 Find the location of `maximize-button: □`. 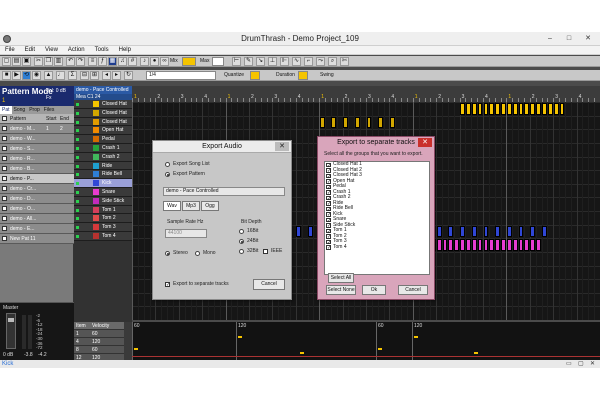

maximize-button: □ is located at coordinates (569, 38).